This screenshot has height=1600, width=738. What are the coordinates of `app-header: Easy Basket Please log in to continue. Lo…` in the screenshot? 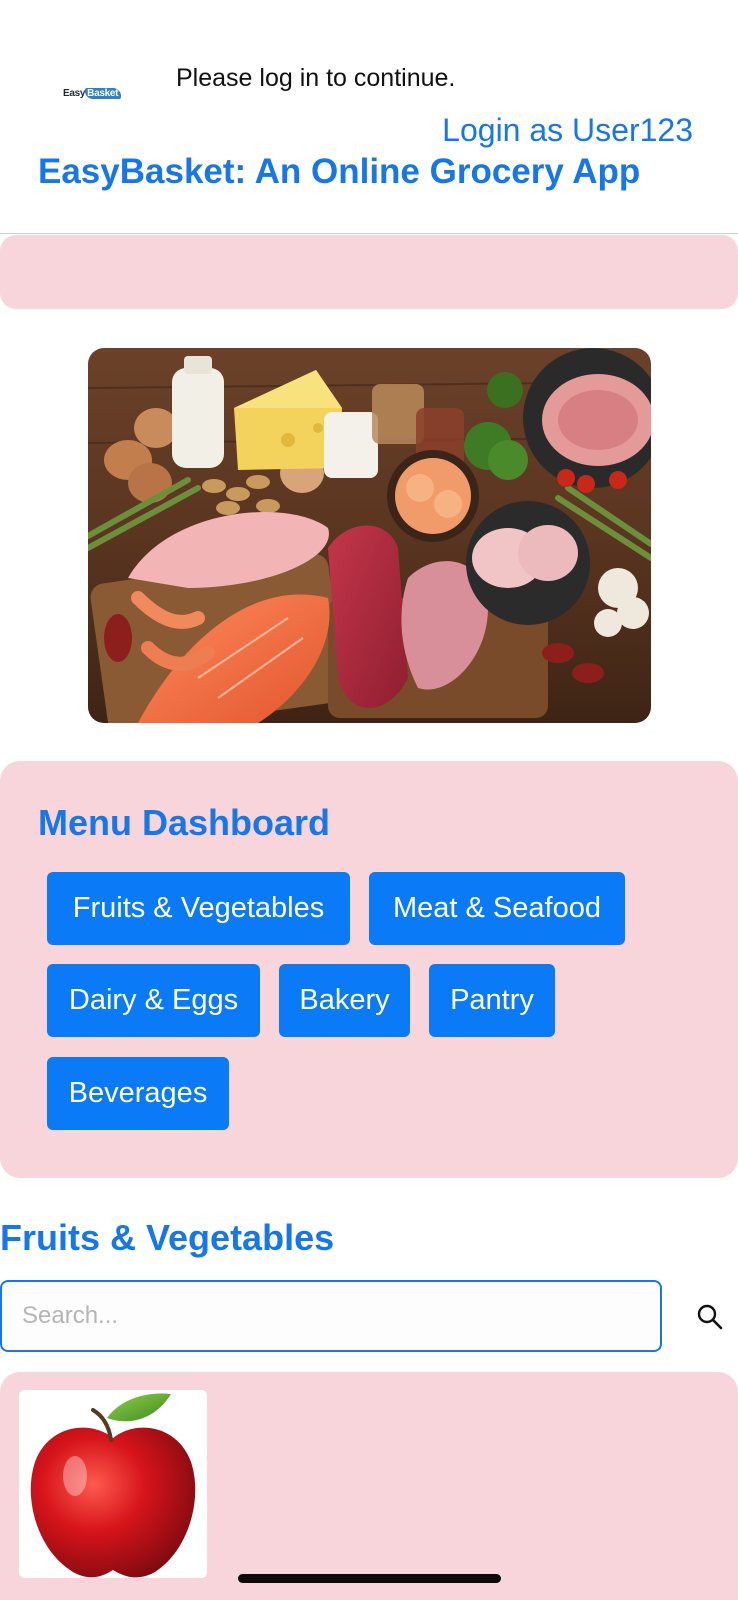 It's located at (369, 117).